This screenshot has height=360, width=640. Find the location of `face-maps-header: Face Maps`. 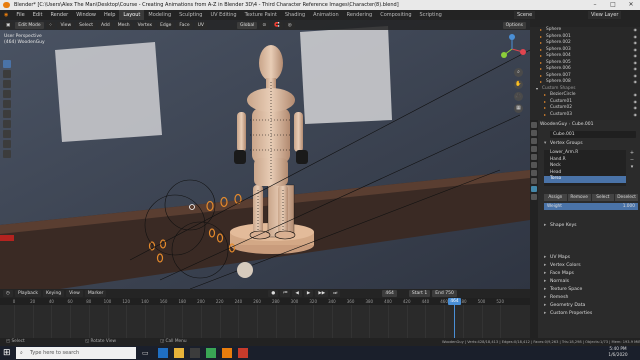

face-maps-header: Face Maps is located at coordinates (588, 274).